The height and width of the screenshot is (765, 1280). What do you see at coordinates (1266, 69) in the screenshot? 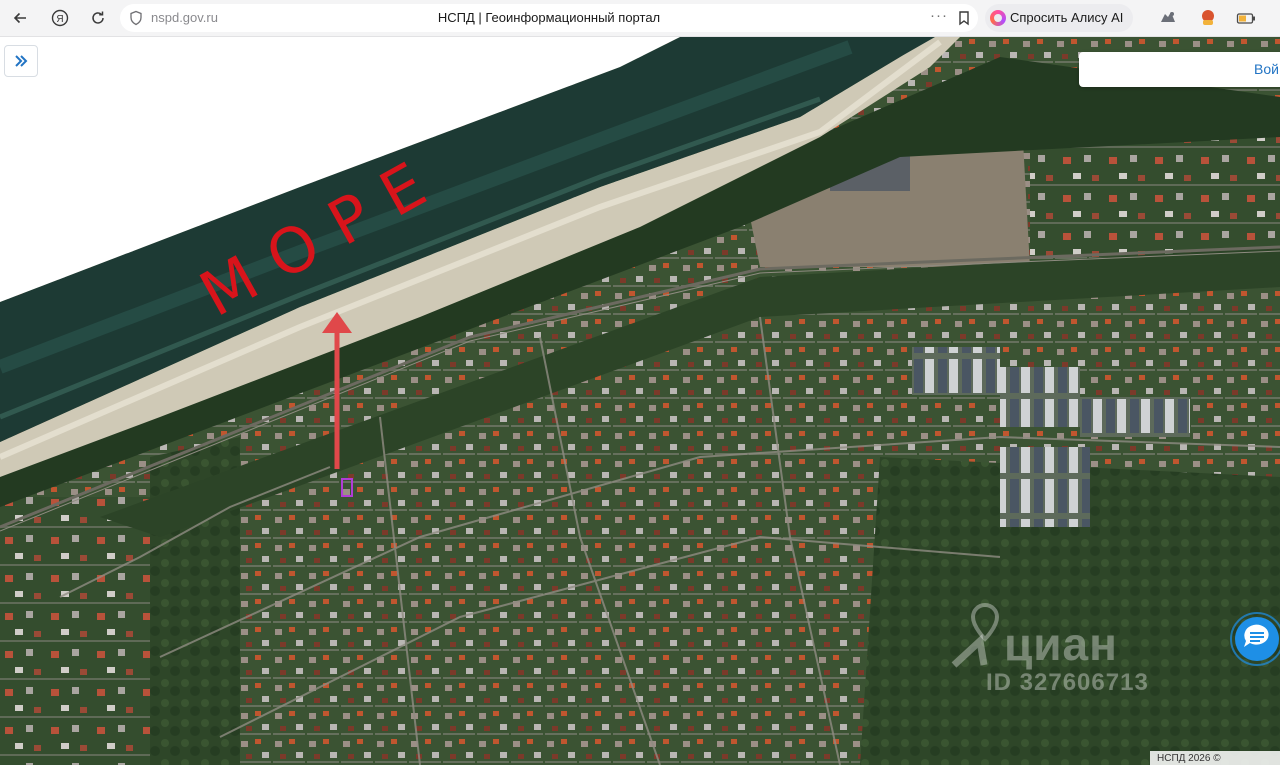
I see `login-button: Вой` at bounding box center [1266, 69].